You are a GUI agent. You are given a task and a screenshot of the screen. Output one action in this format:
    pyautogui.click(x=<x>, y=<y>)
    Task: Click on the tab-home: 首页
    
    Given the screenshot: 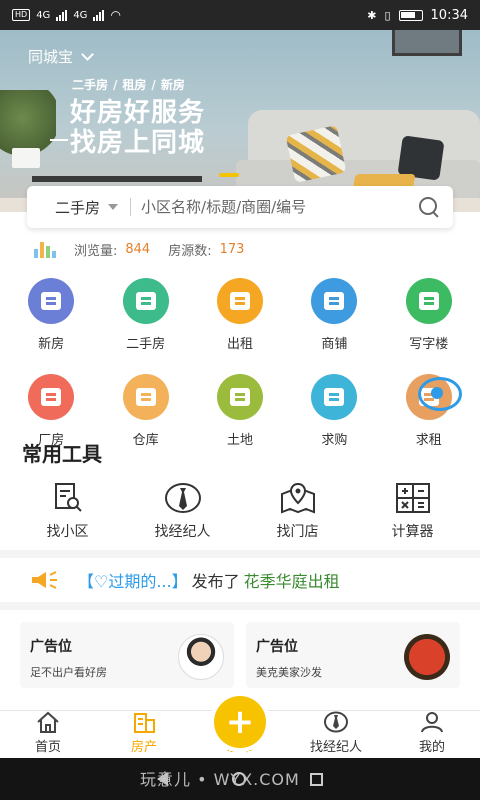 What is the action you would take?
    pyautogui.click(x=48, y=734)
    